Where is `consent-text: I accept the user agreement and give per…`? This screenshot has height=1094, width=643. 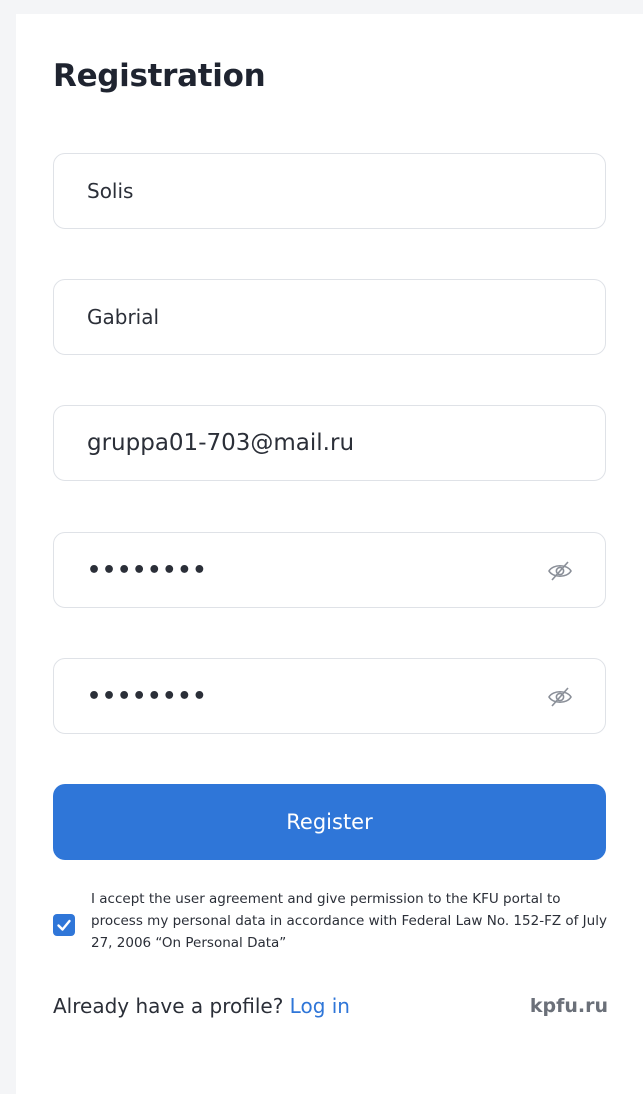 consent-text: I accept the user agreement and give per… is located at coordinates (349, 921).